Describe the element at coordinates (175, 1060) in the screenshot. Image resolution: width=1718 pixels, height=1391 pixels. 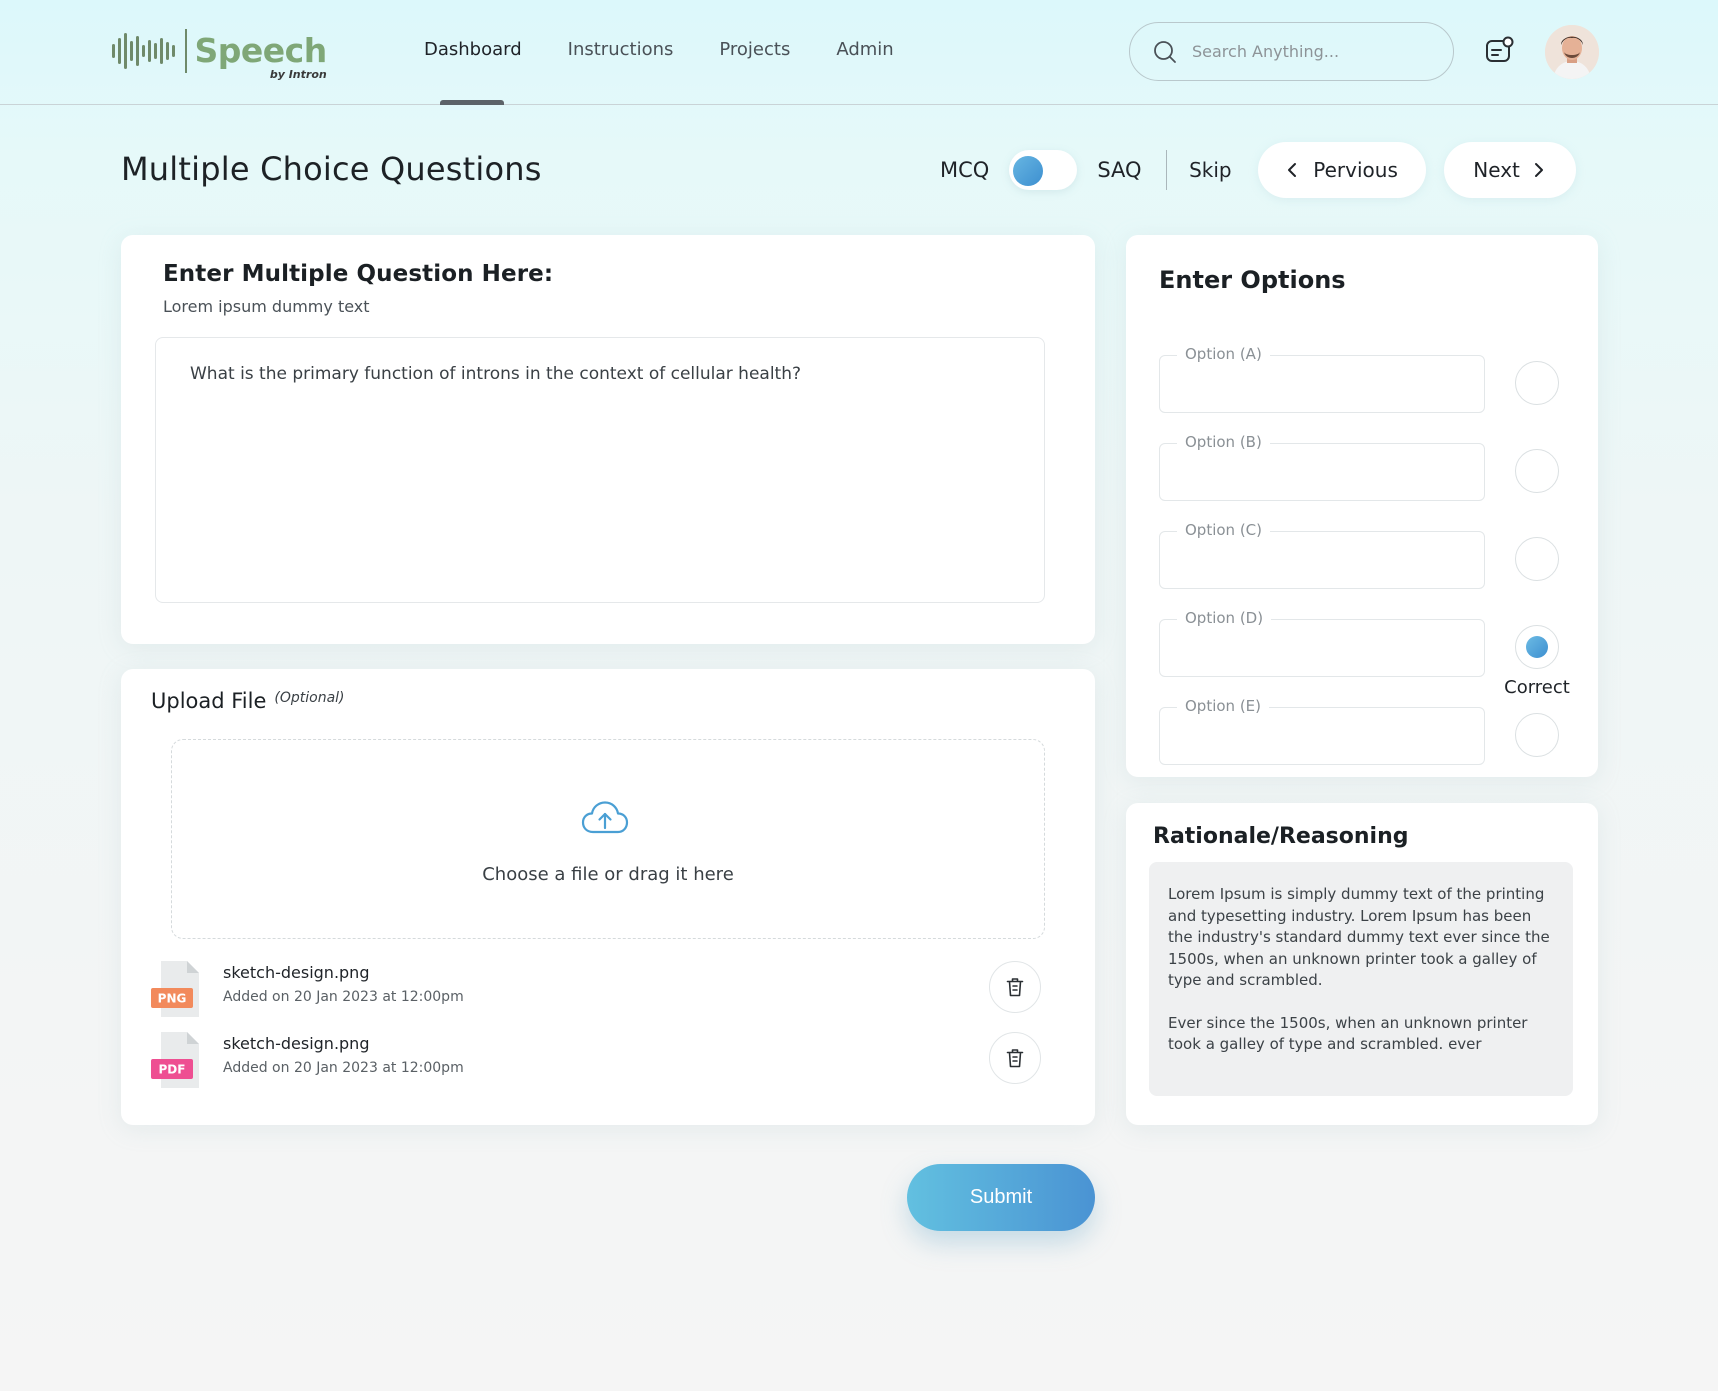
I see `pdf-file-icon: PDF` at that location.